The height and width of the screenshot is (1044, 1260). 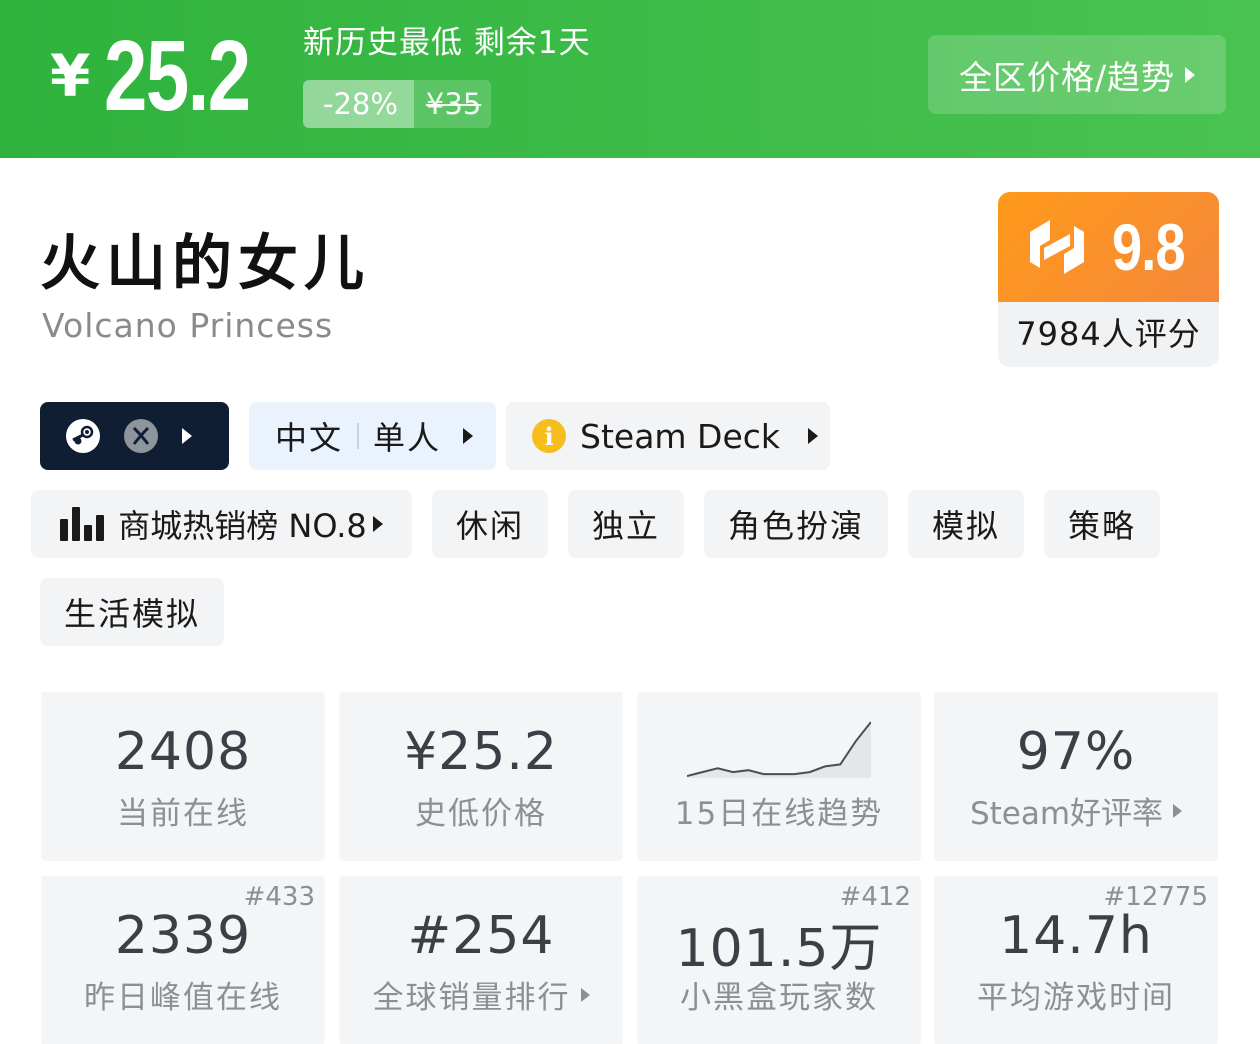 I want to click on stat-value: ¥25.2, so click(x=481, y=752).